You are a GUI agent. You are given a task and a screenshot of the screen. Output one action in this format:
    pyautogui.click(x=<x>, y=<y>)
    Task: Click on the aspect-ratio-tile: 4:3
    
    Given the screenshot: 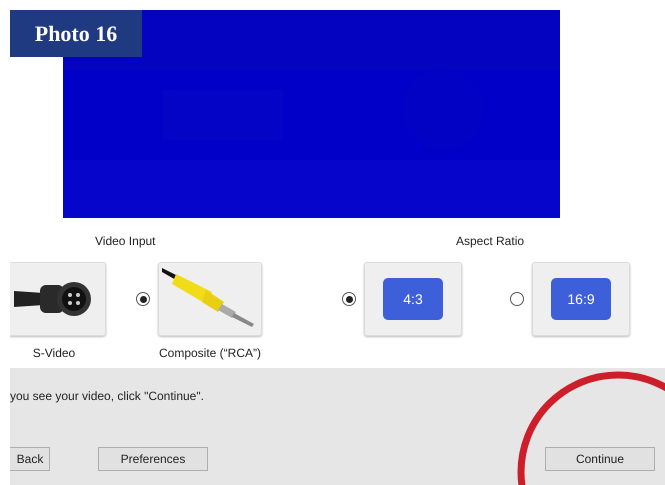 What is the action you would take?
    pyautogui.click(x=413, y=299)
    